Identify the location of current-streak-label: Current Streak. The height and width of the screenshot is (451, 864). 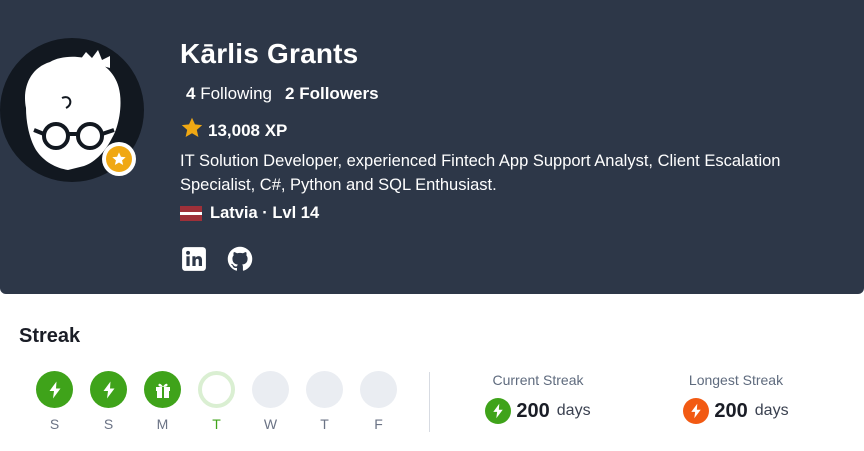
(538, 380).